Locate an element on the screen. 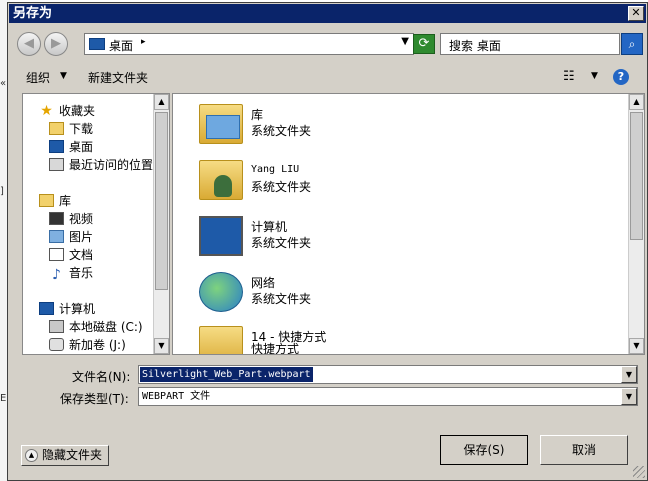 This screenshot has height=481, width=648. nav-pane-scrollbar: ▲ ▼ is located at coordinates (161, 224).